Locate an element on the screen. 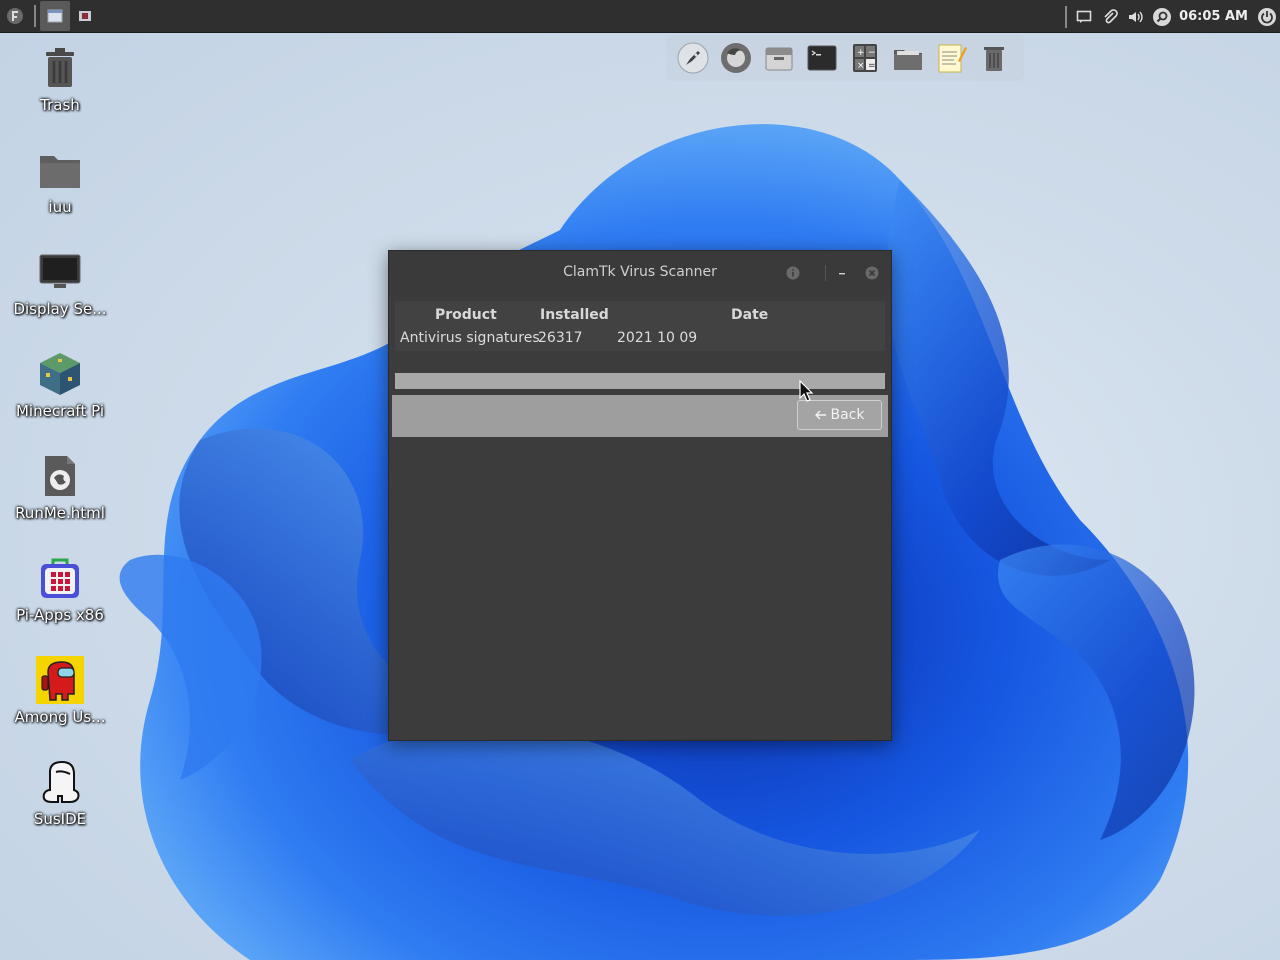 This screenshot has height=960, width=1280. file-manager-icon is located at coordinates (908, 58).